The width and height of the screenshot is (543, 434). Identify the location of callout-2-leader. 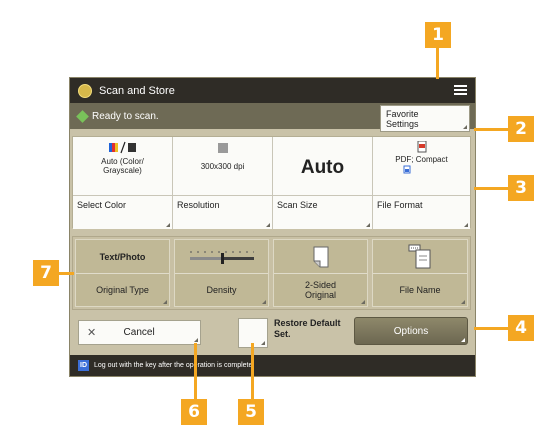
(493, 129).